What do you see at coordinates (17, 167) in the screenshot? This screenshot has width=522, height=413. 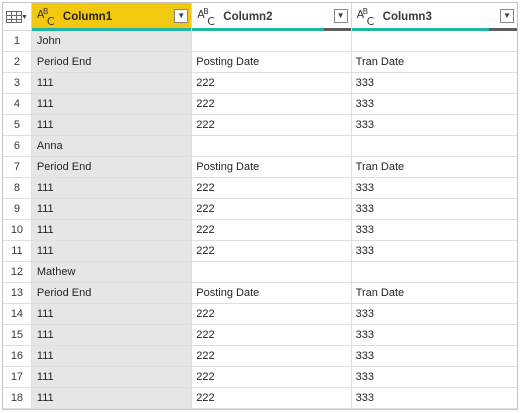 I see `row-number: 7` at bounding box center [17, 167].